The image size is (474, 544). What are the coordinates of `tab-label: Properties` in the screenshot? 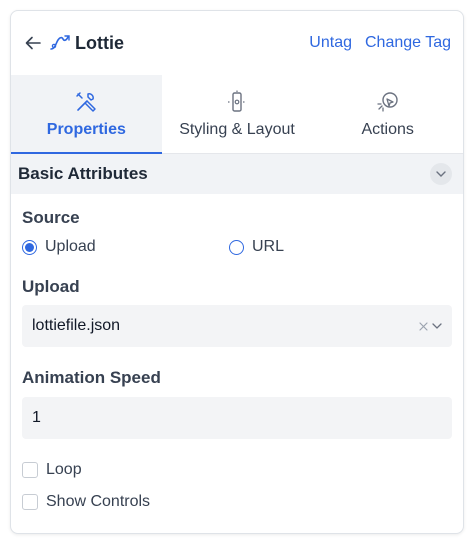 It's located at (86, 129).